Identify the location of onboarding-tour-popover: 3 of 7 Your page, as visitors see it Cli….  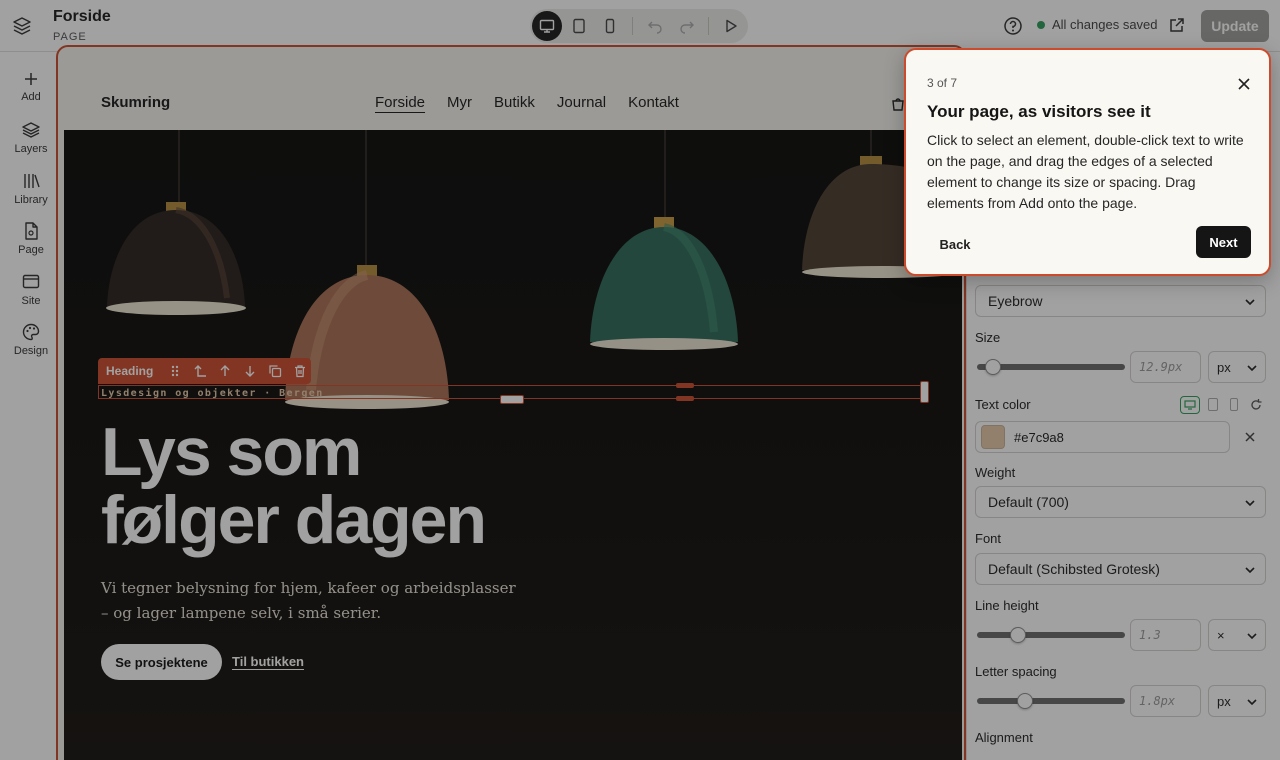
(1087, 162).